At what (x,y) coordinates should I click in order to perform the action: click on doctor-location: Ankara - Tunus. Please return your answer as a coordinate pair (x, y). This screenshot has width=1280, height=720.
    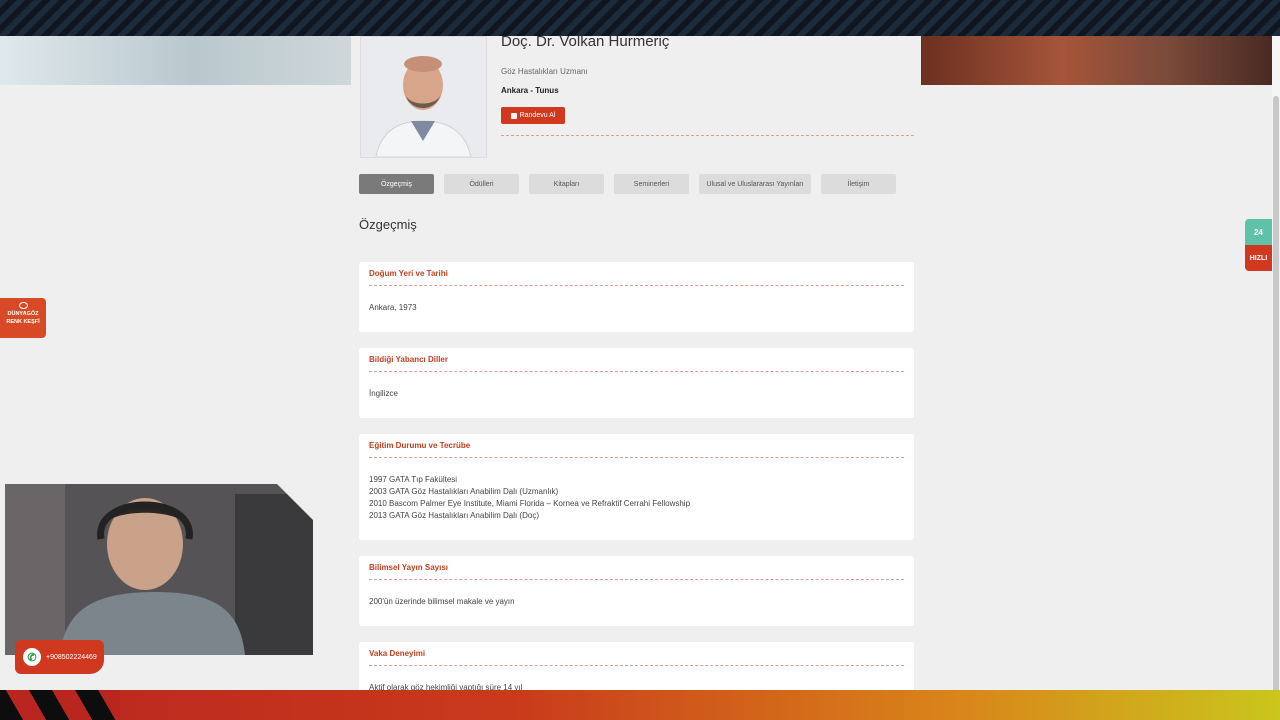
    Looking at the image, I should click on (530, 90).